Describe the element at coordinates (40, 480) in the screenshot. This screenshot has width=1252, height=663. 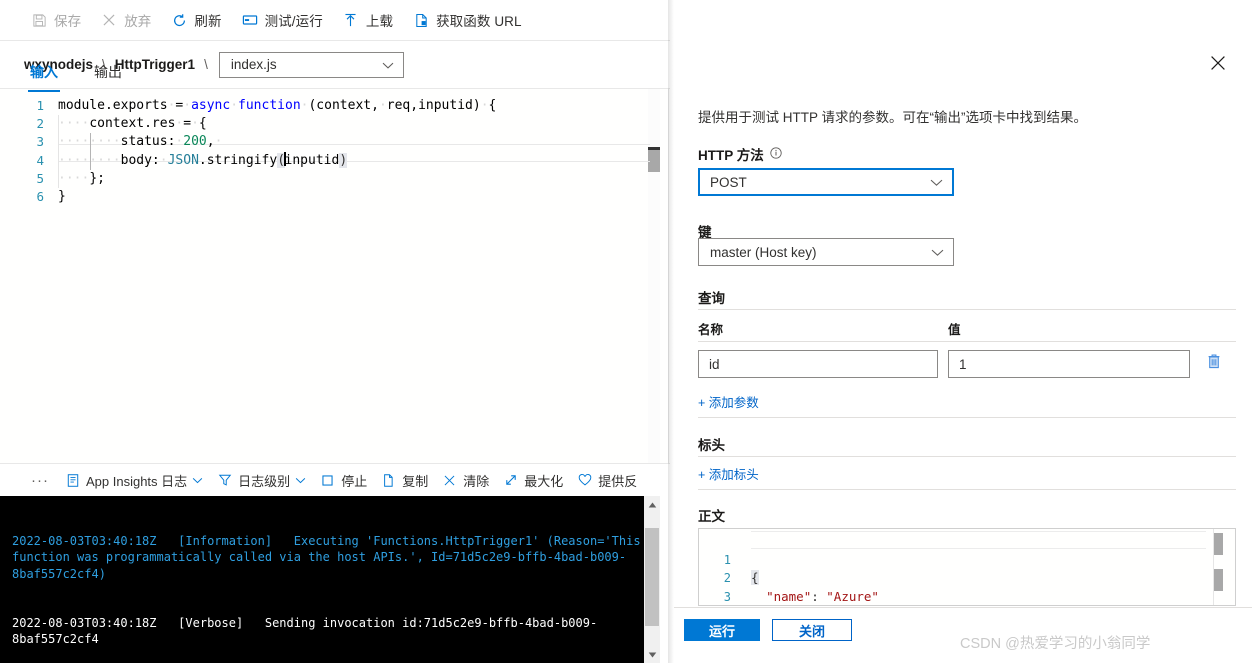
I see `more-options-button: ···` at that location.